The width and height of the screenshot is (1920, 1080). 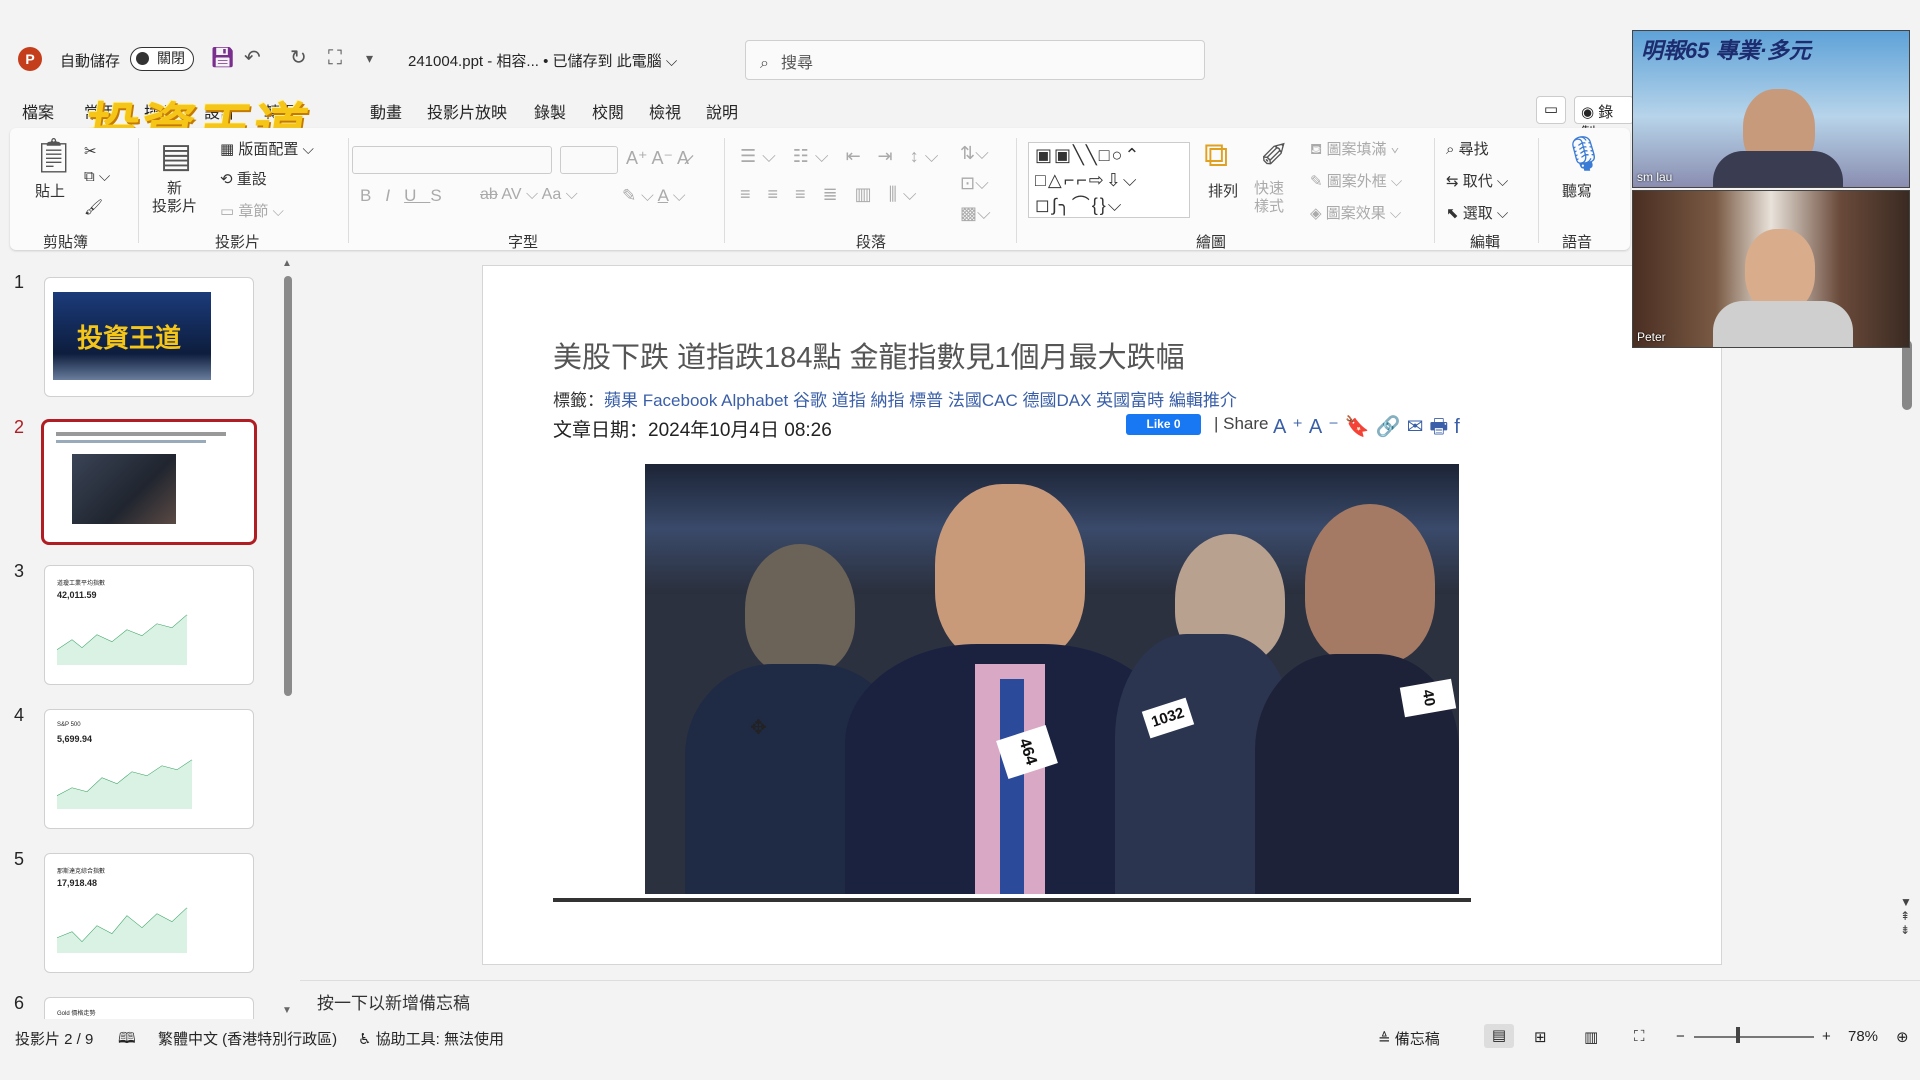 I want to click on font-style-buttons: BIUS, so click(x=408, y=196).